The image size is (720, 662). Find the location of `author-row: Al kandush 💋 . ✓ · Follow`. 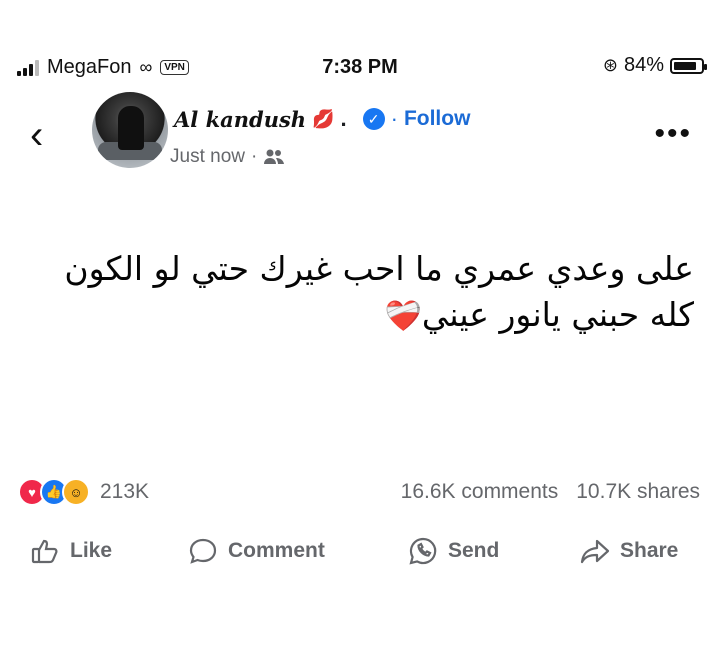

author-row: Al kandush 💋 . ✓ · Follow is located at coordinates (322, 119).